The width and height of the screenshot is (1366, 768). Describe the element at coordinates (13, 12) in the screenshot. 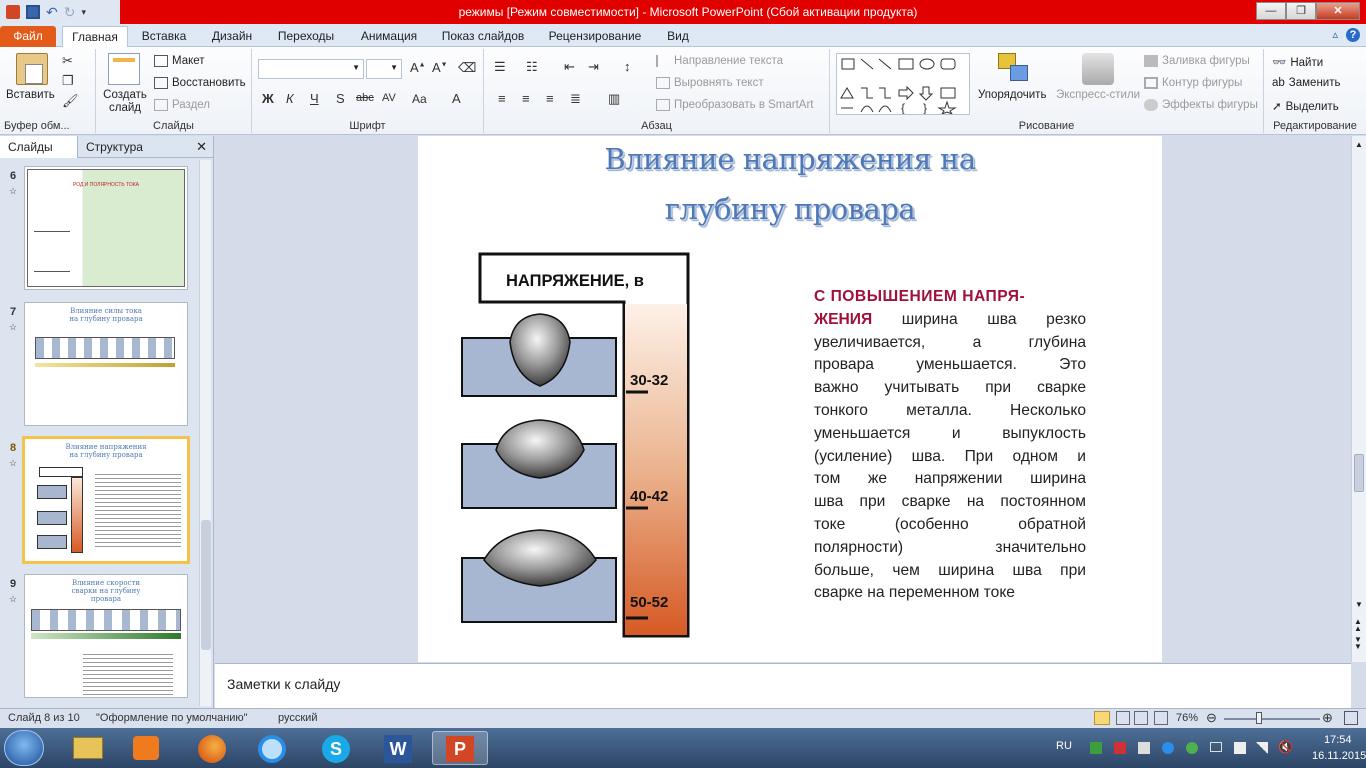

I see `powerpoint-app-icon` at that location.